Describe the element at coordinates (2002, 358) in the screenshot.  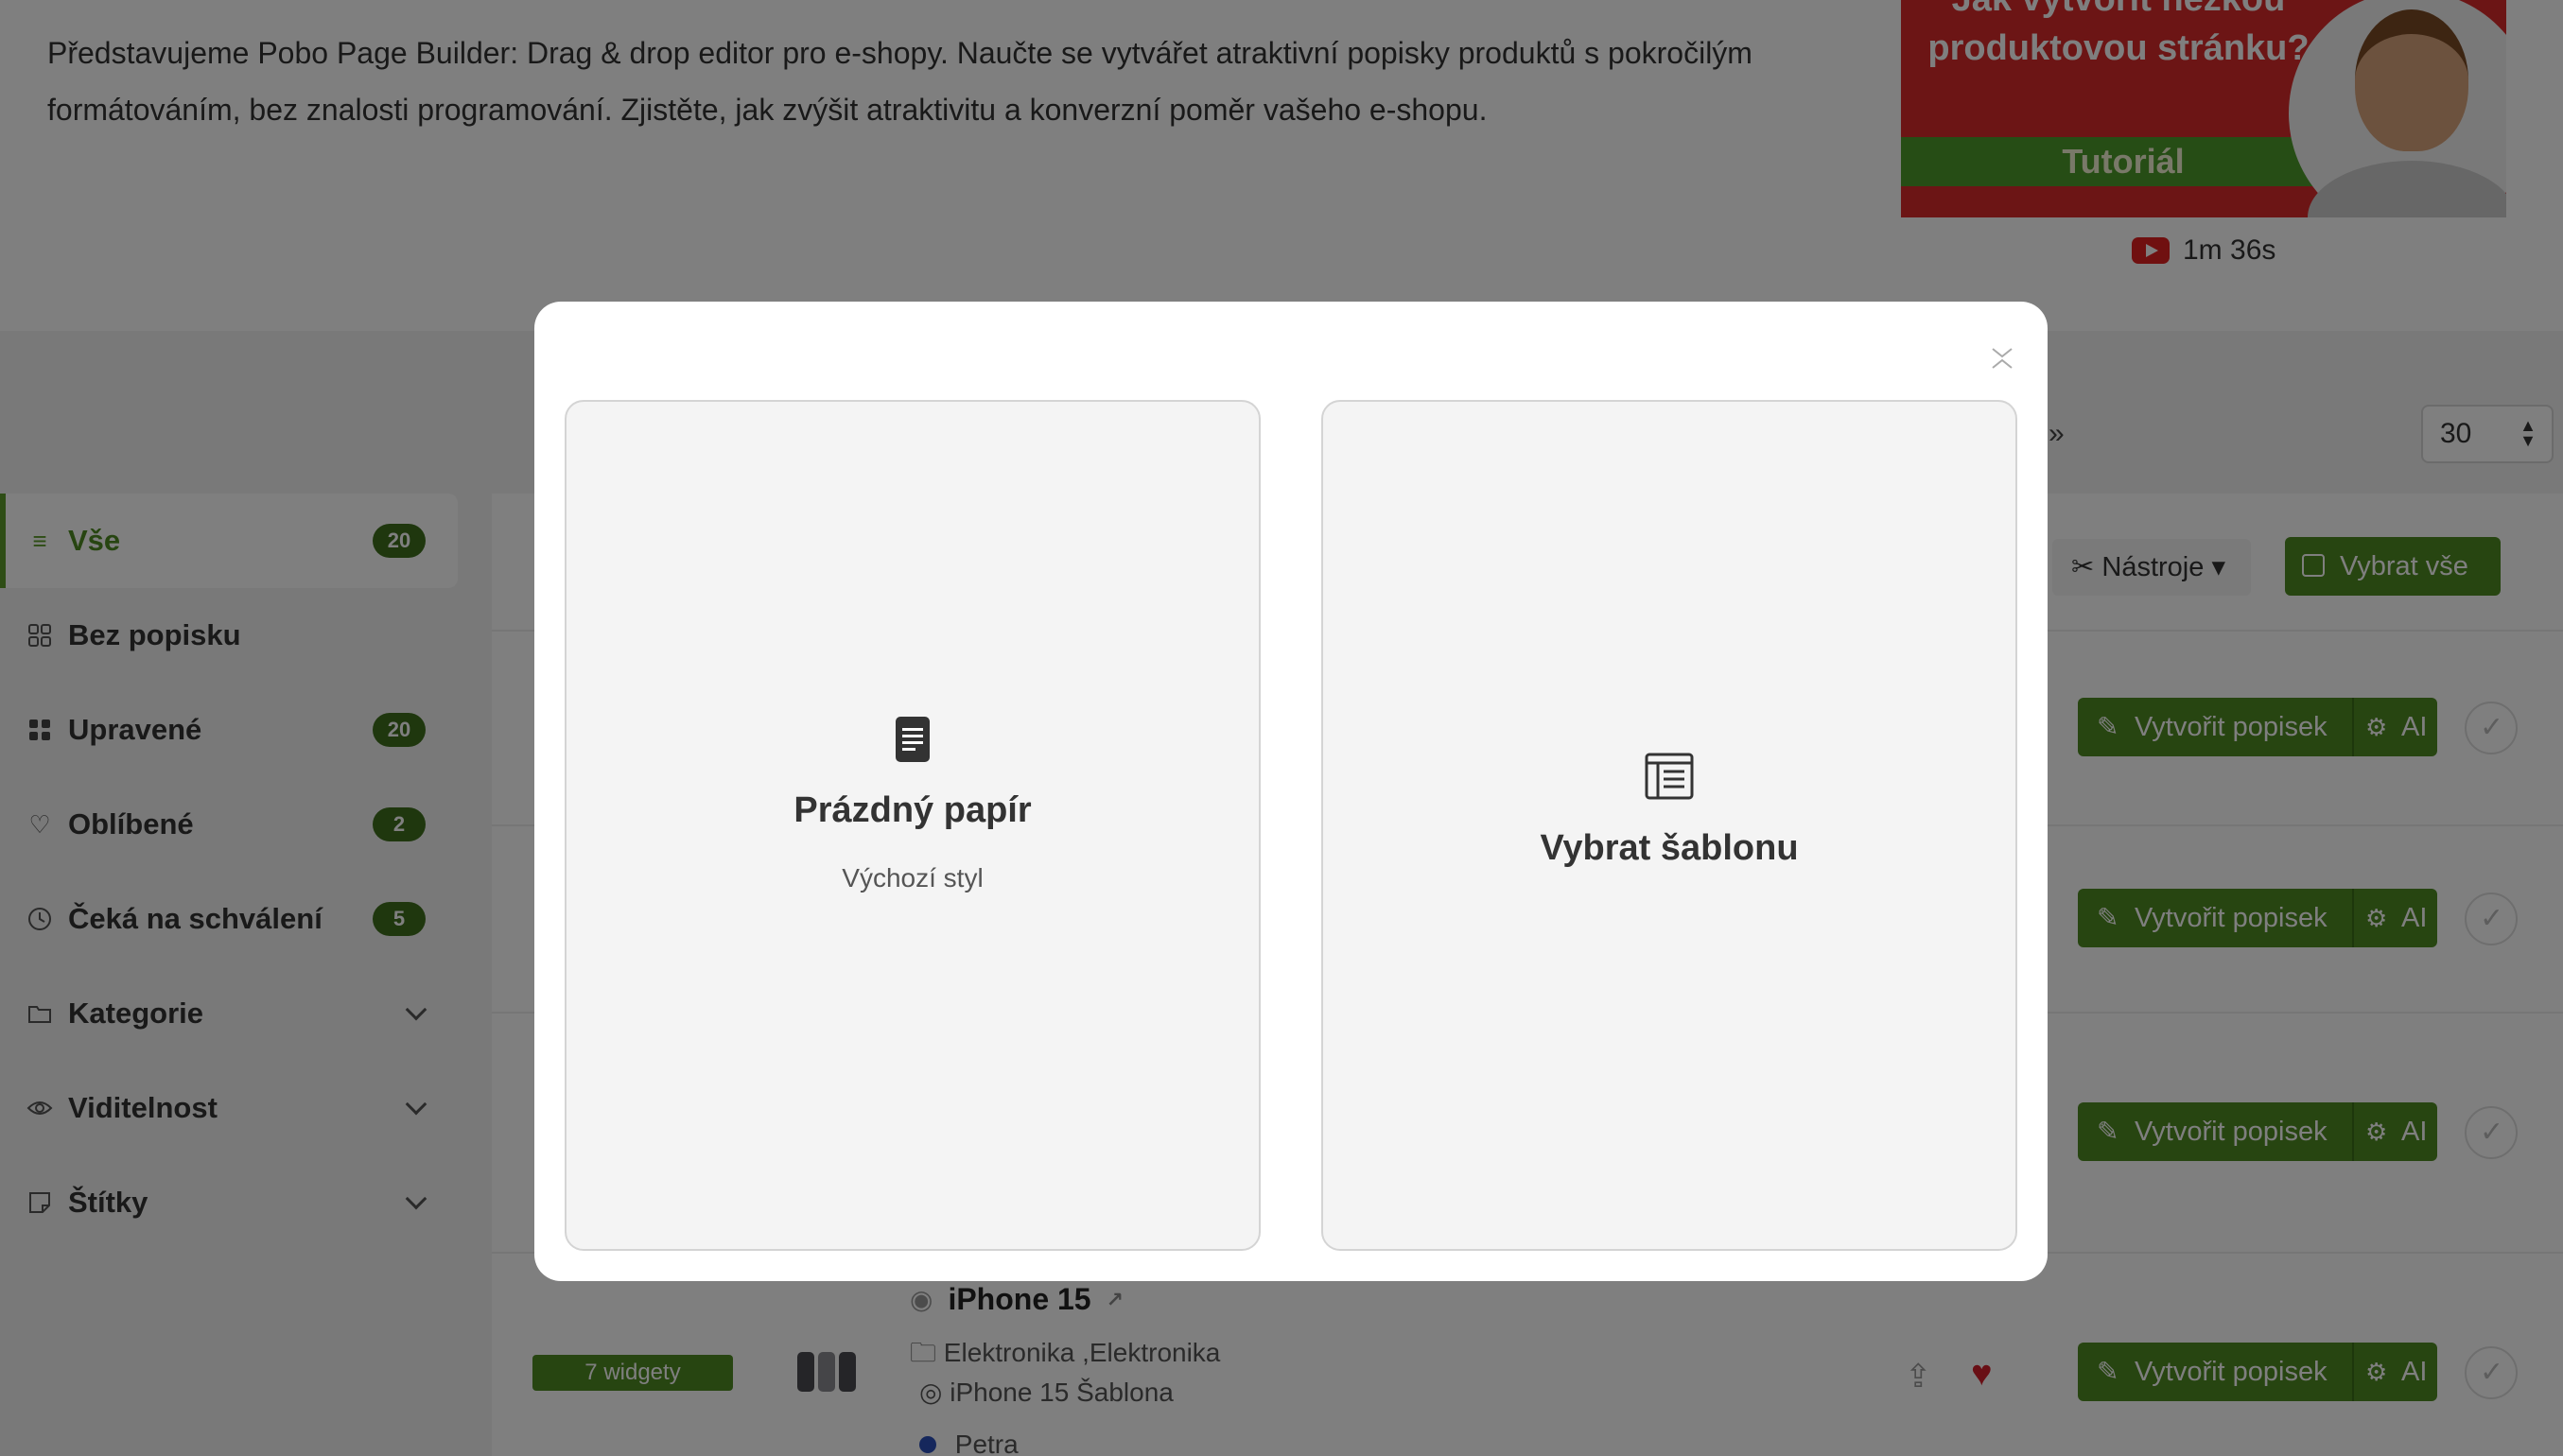
I see `close-icon` at that location.